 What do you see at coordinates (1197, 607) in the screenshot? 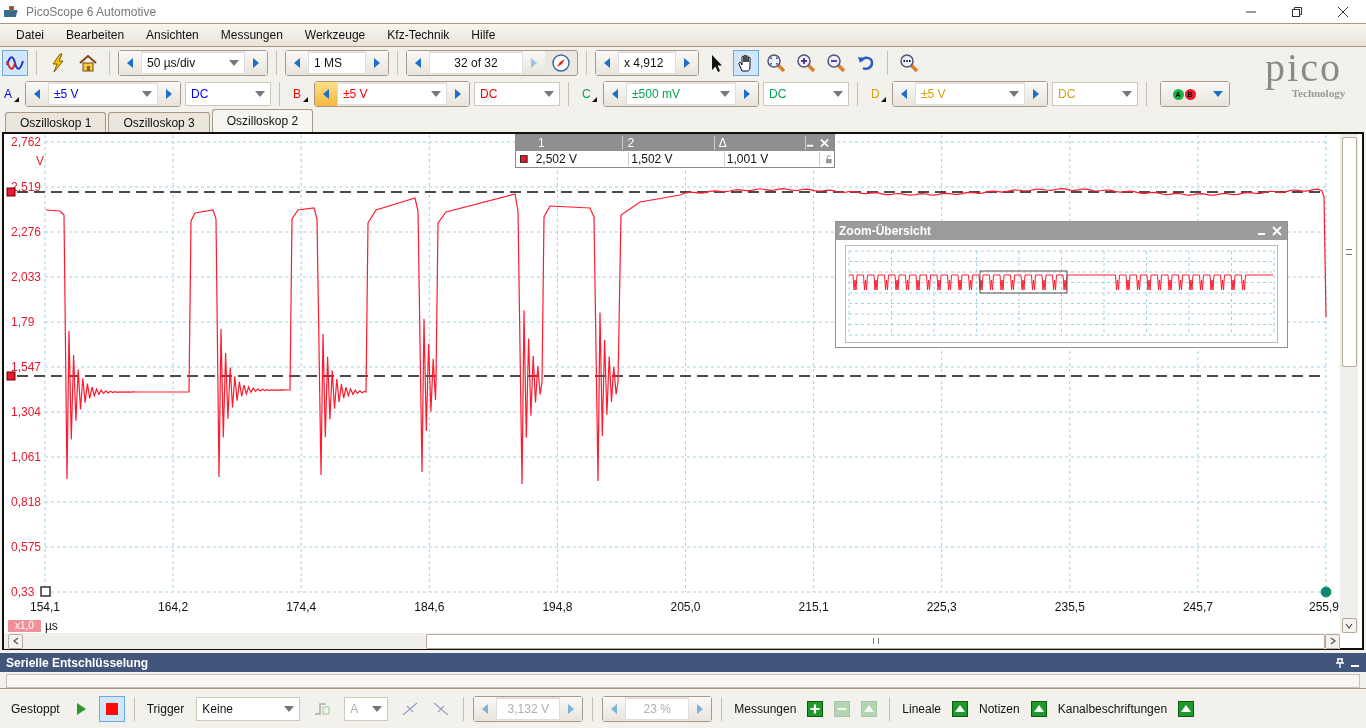
I see `axis-label: 245,7` at bounding box center [1197, 607].